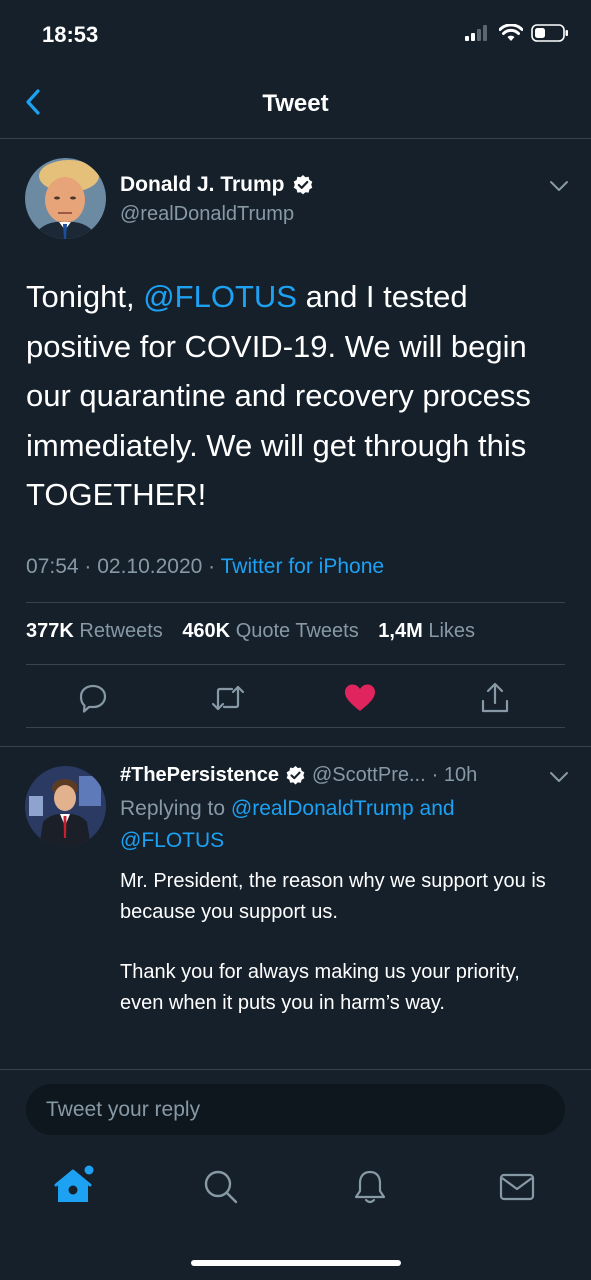 This screenshot has width=591, height=1280. Describe the element at coordinates (52, 566) in the screenshot. I see `tweet-time: 07:54` at that location.